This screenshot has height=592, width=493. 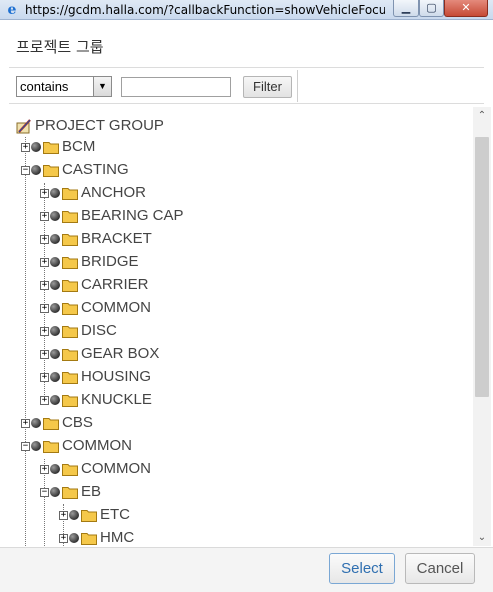 I want to click on tree-node-common-root: − COMMON, so click(x=76, y=446).